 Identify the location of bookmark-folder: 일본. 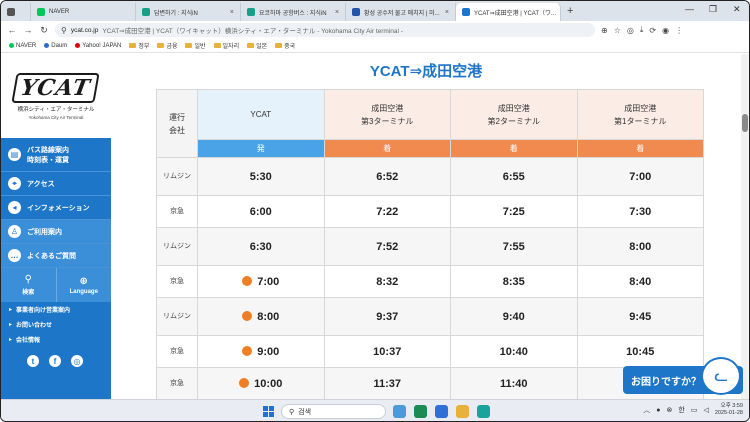
(257, 45).